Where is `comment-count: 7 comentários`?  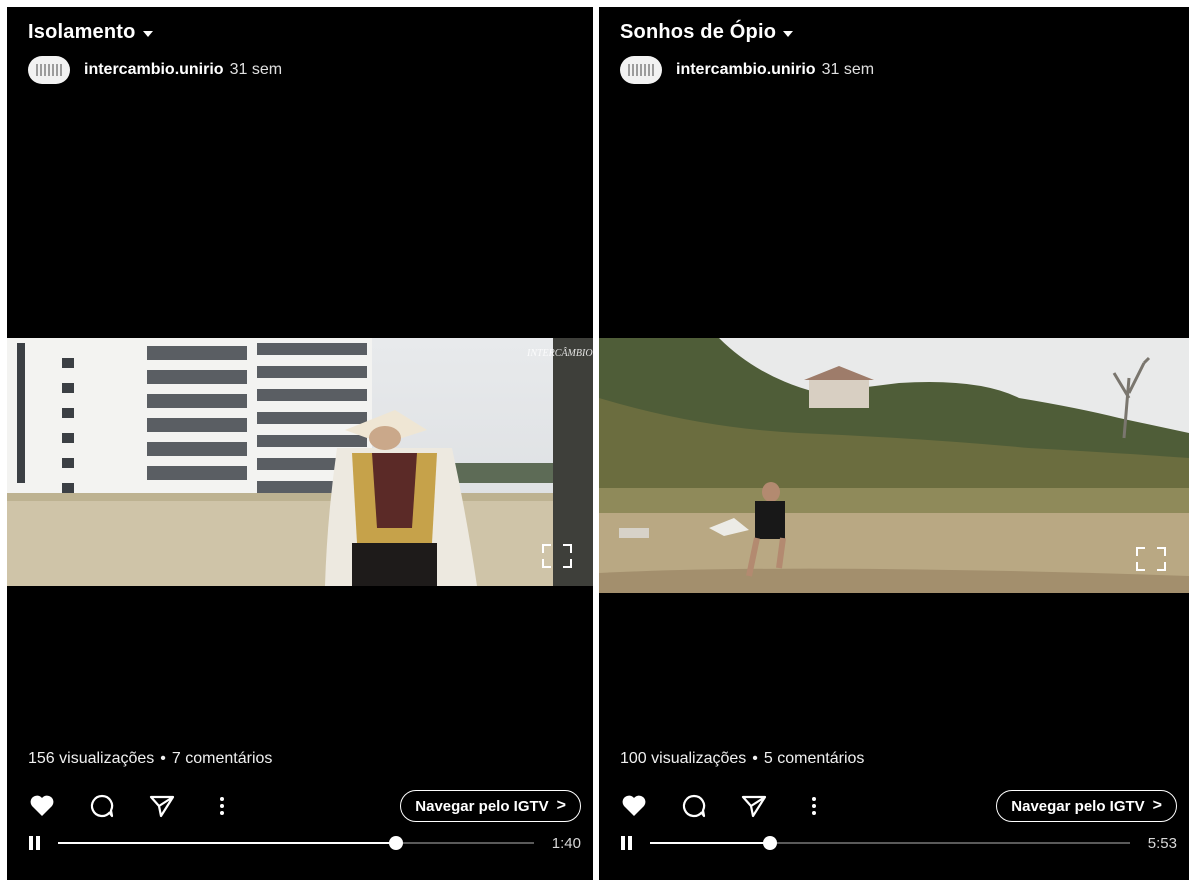
comment-count: 7 comentários is located at coordinates (222, 759).